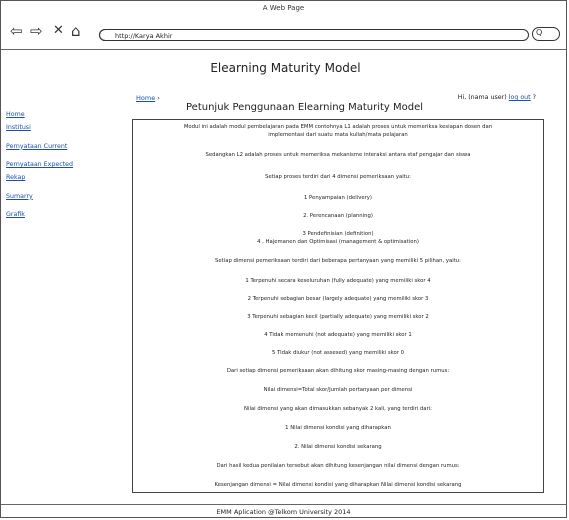 Image resolution: width=569 pixels, height=520 pixels. I want to click on content-paragraph: 3 Pendefinisian (definition), so click(338, 234).